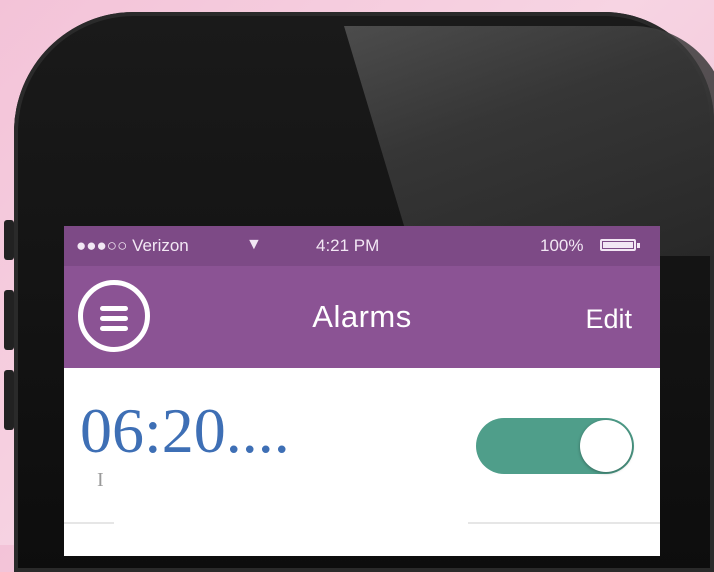 This screenshot has height=572, width=714. What do you see at coordinates (555, 446) in the screenshot?
I see `alarm-toggle` at bounding box center [555, 446].